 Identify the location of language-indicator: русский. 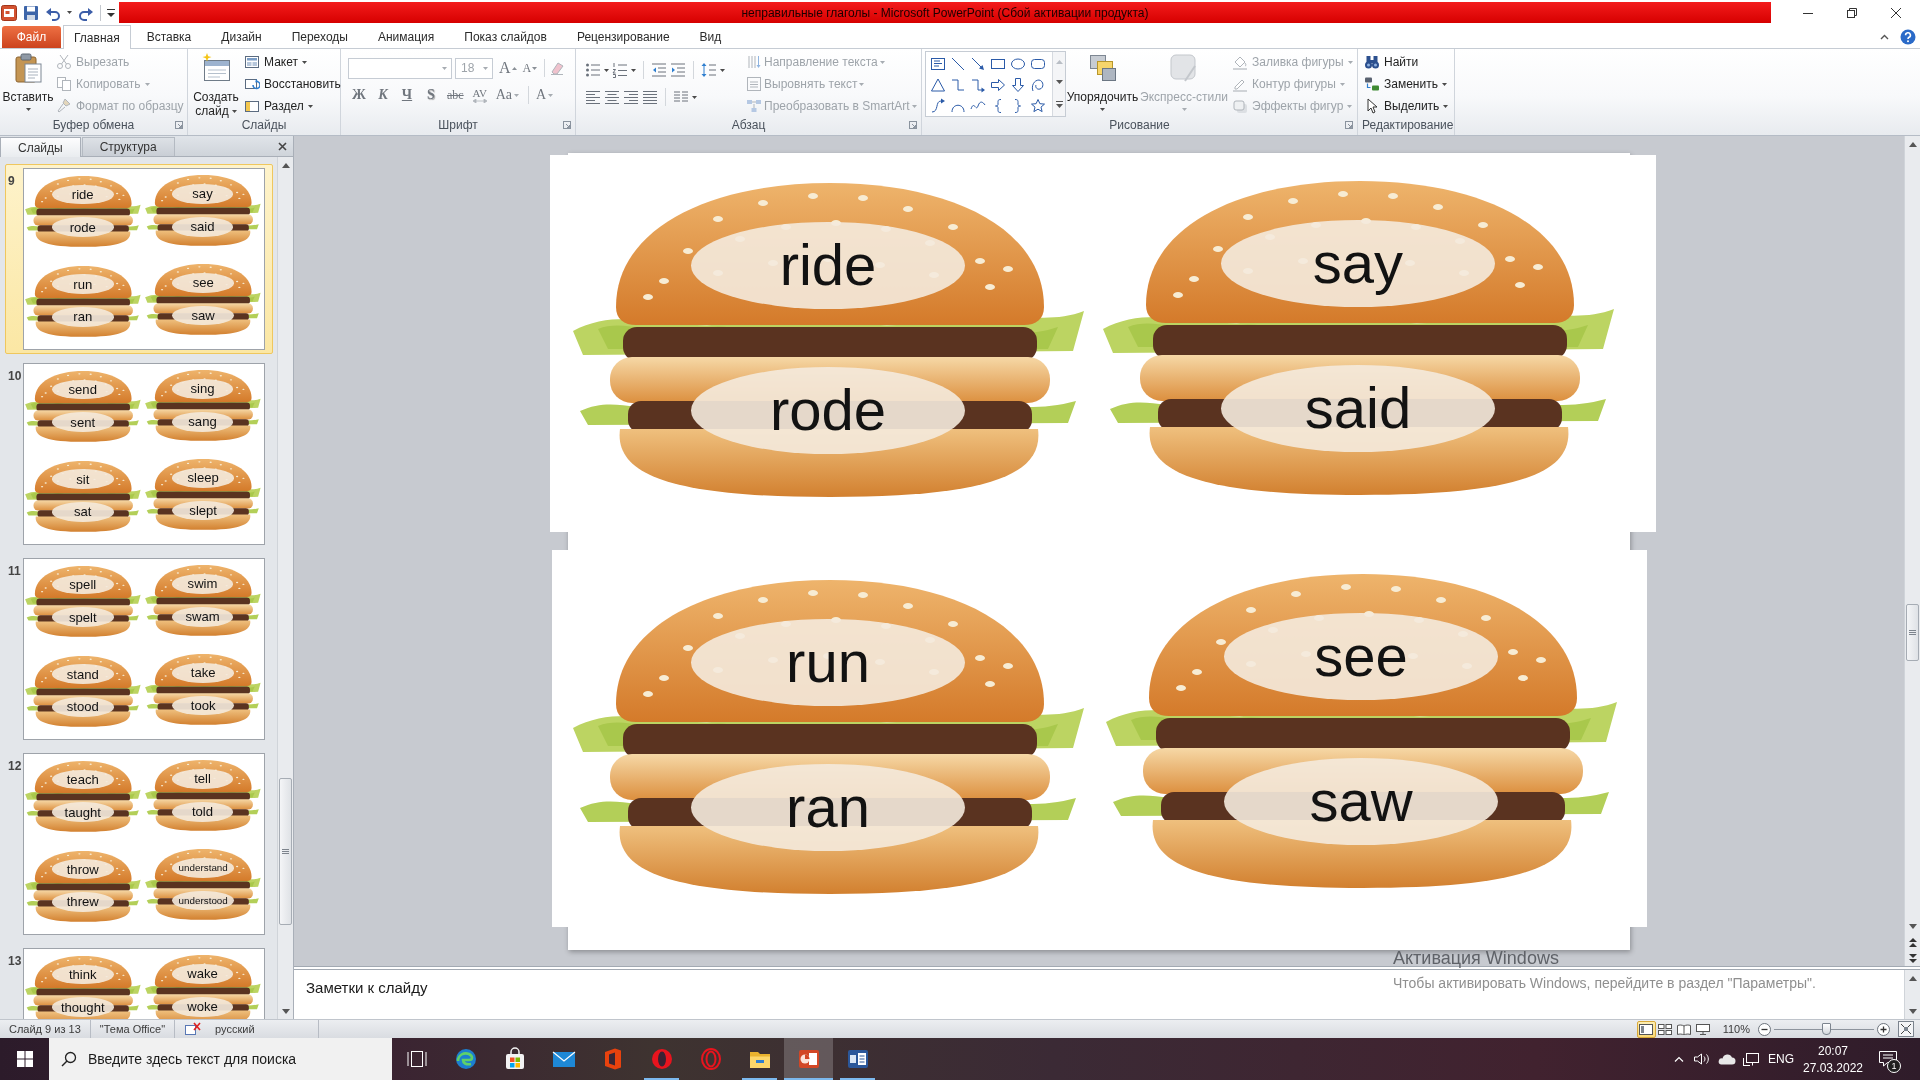
(235, 1029).